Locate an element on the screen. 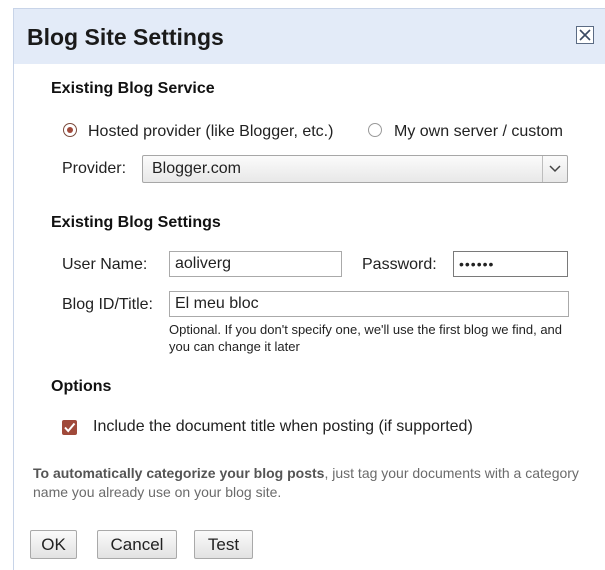  existing-service-heading: Existing Blog Service is located at coordinates (133, 88).